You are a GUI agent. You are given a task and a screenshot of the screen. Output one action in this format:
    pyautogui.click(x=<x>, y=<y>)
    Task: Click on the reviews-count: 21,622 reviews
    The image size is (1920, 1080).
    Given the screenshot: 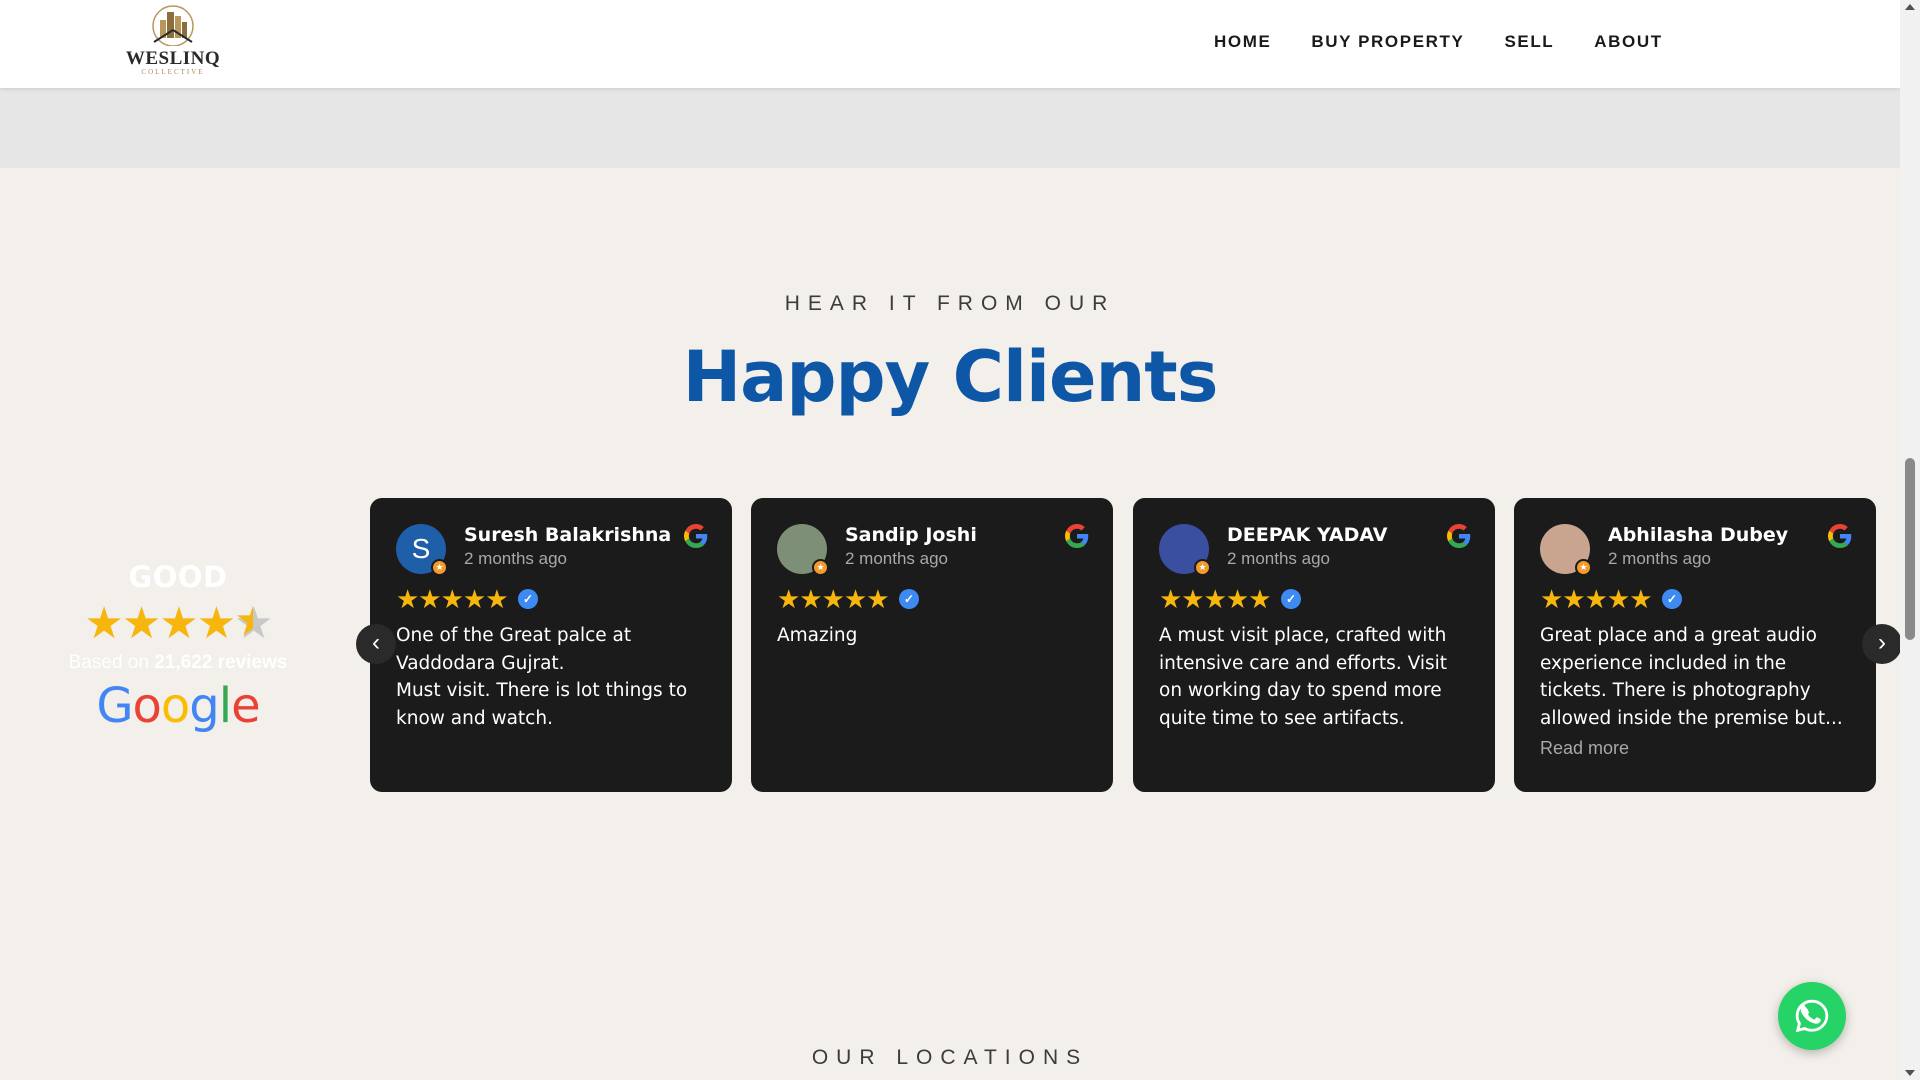 What is the action you would take?
    pyautogui.click(x=221, y=662)
    